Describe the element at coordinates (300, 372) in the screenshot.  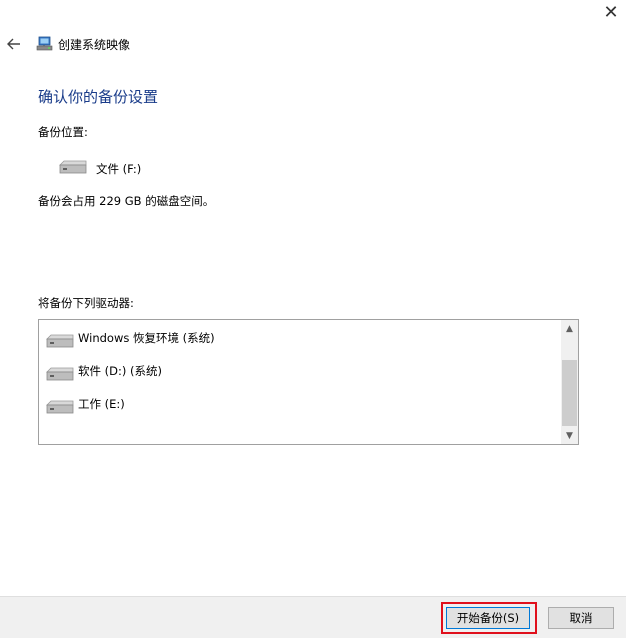
I see `list-item: 软件 (D:) (系统)` at that location.